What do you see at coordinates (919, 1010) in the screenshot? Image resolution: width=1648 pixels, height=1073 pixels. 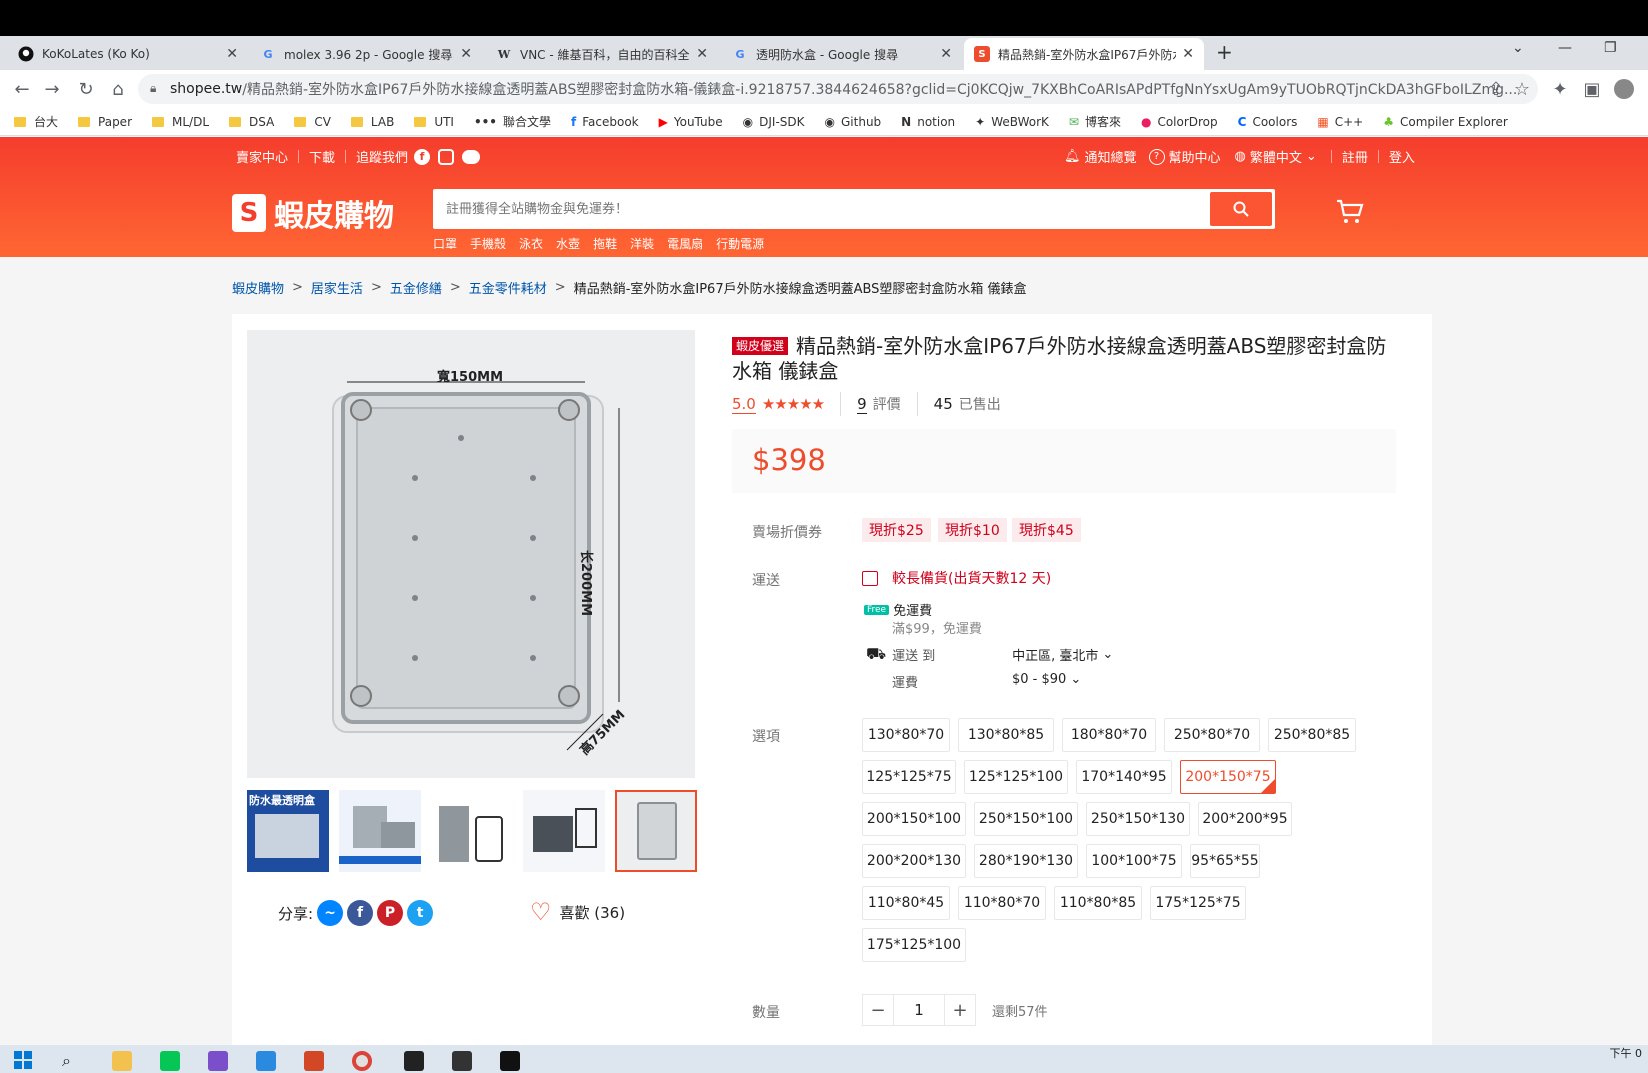 I see `quantity-input: 1` at bounding box center [919, 1010].